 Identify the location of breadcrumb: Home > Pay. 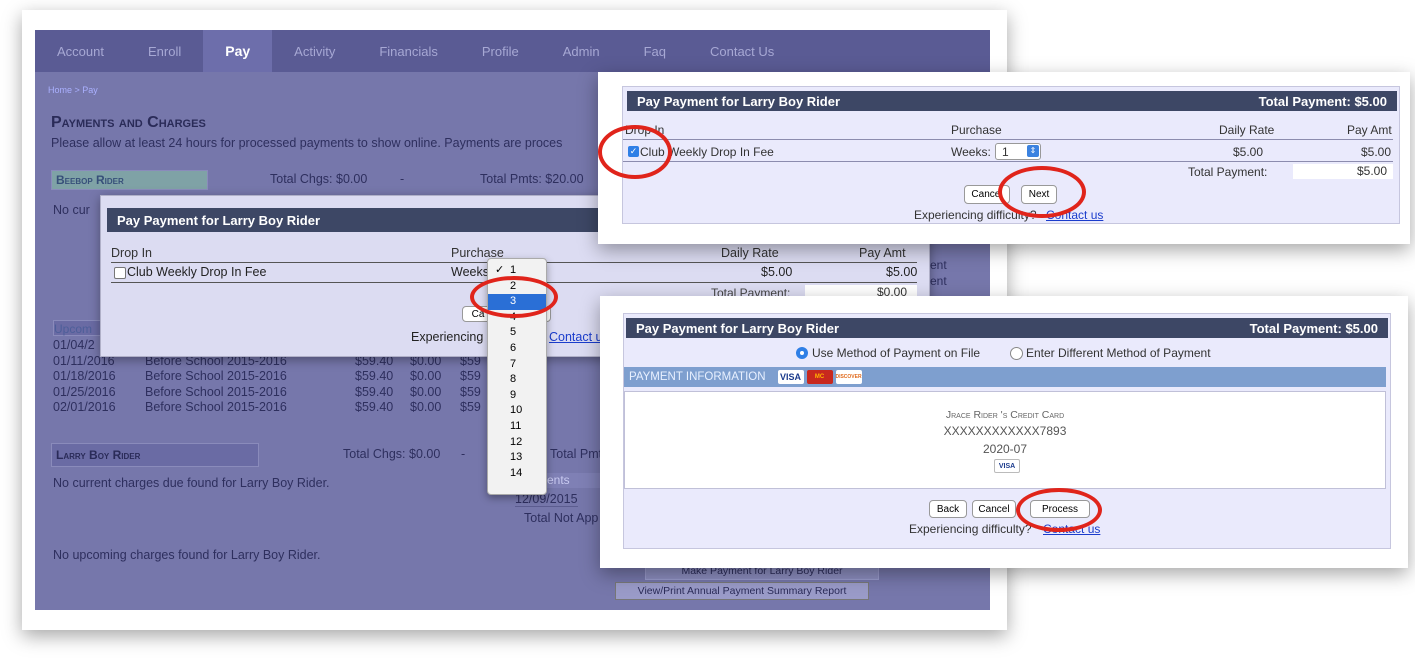
(73, 90).